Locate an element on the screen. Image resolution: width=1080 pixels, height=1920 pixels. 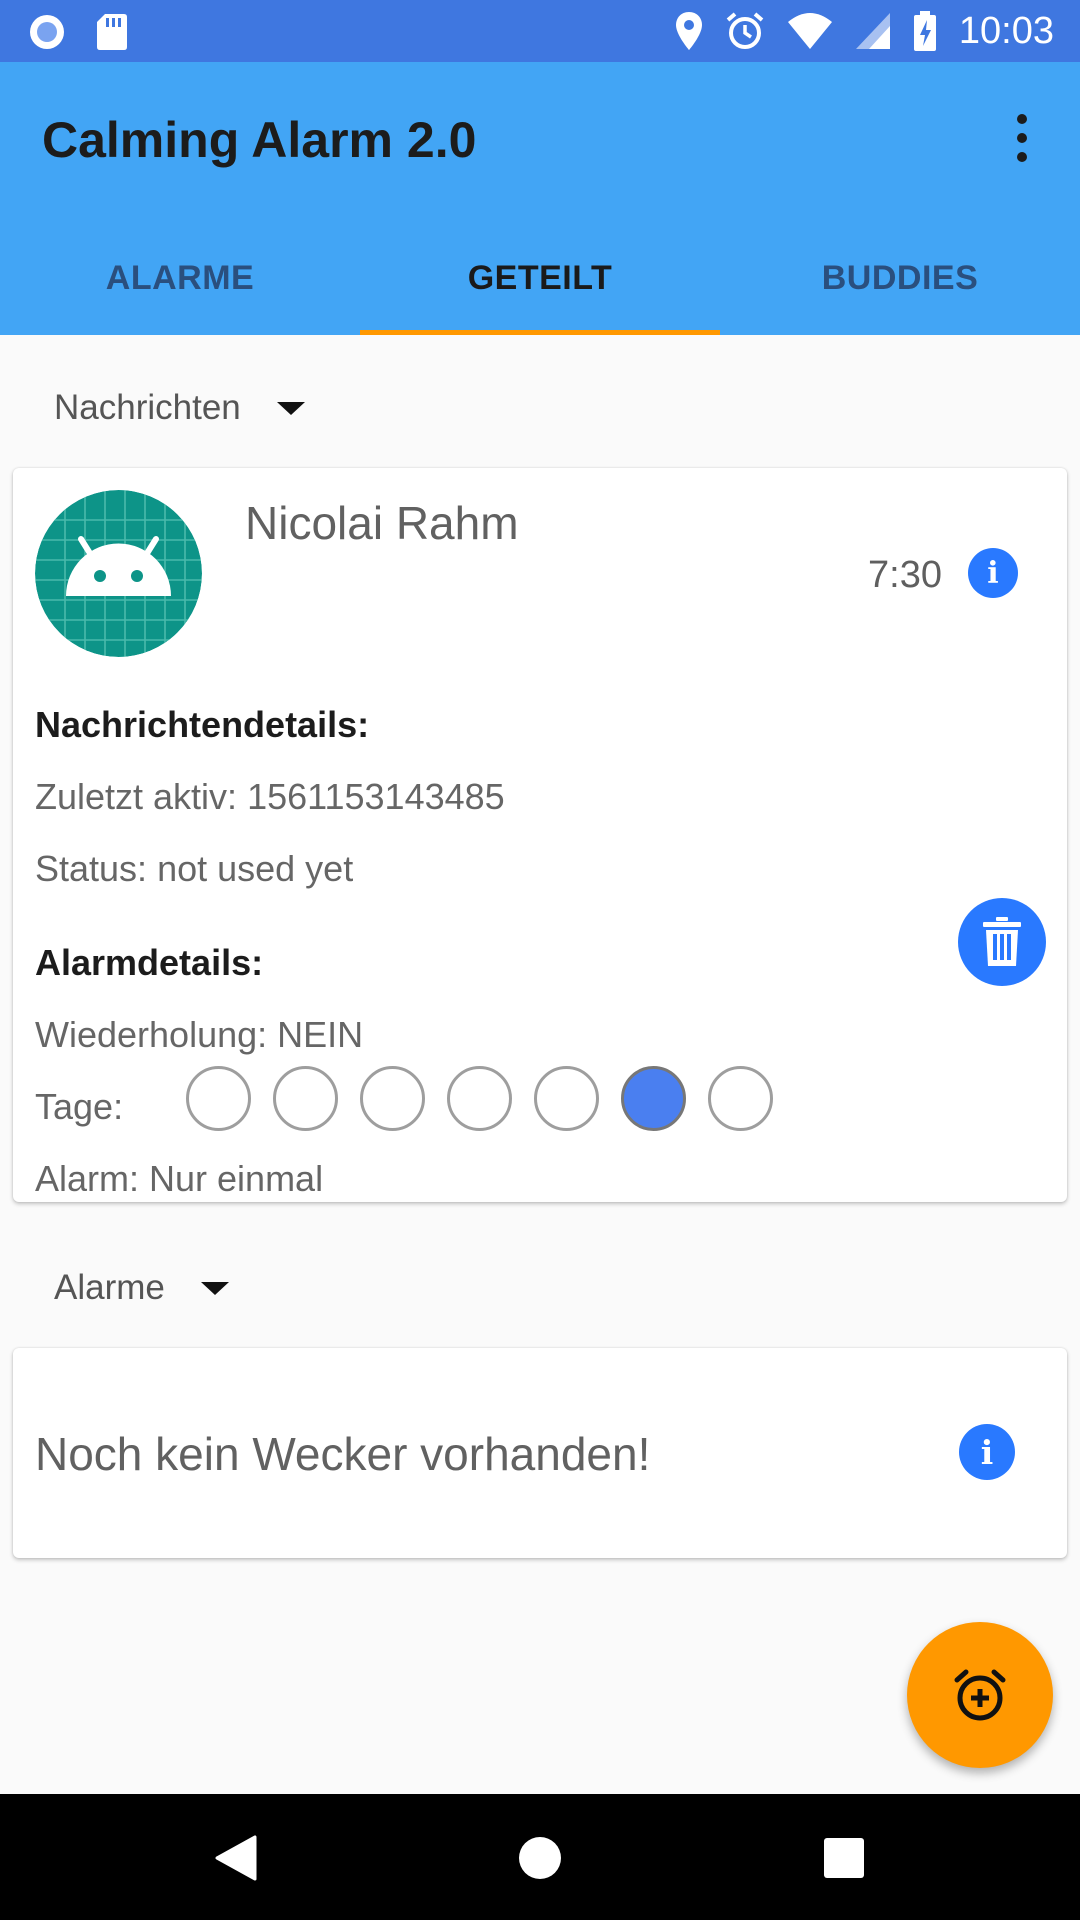
tab-geteilt: GETEILT is located at coordinates (540, 278).